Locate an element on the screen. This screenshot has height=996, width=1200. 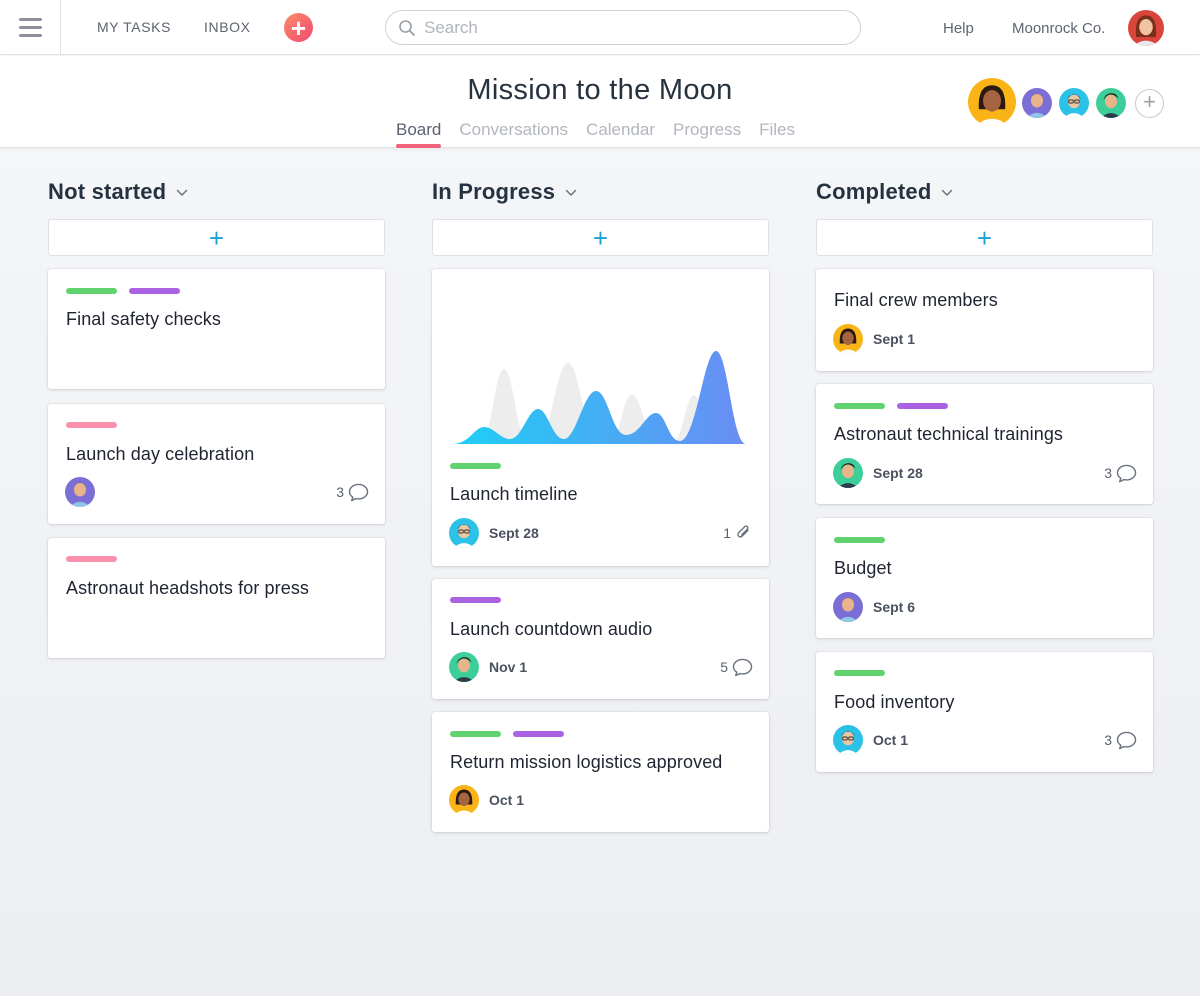
search-bar is located at coordinates (623, 27).